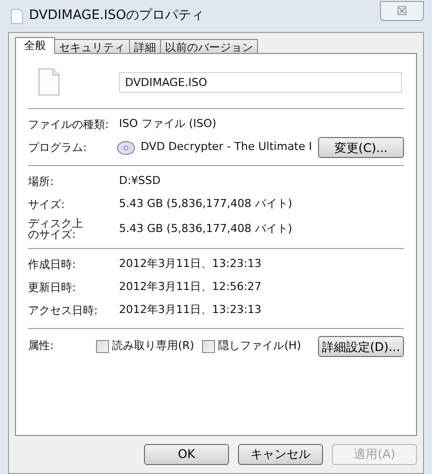  What do you see at coordinates (167, 124) in the screenshot?
I see `field-value: ISO ファイル (ISO)` at bounding box center [167, 124].